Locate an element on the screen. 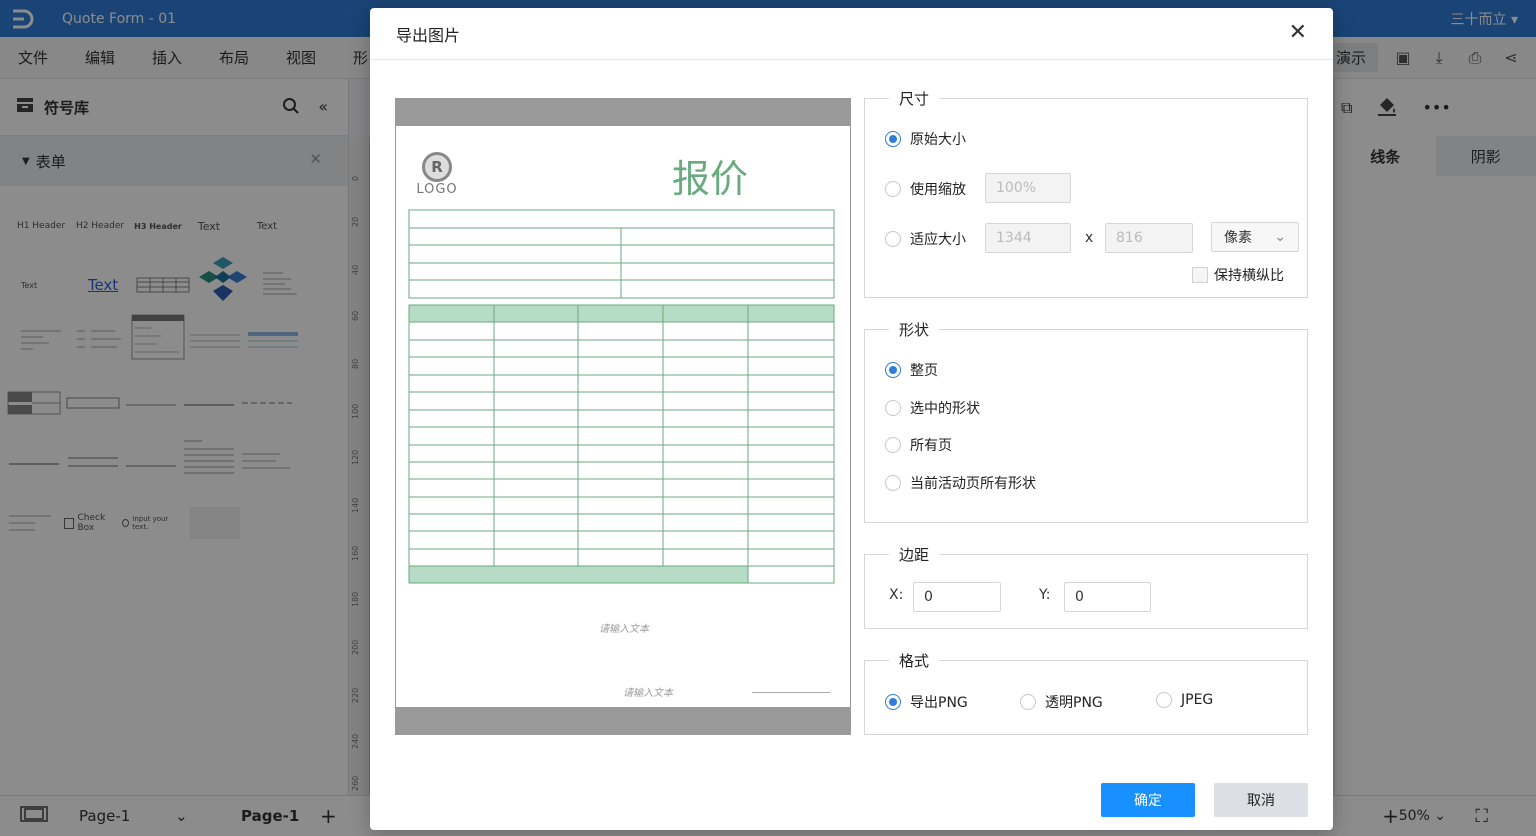 The image size is (1536, 836). checkbox-icon is located at coordinates (1200, 275).